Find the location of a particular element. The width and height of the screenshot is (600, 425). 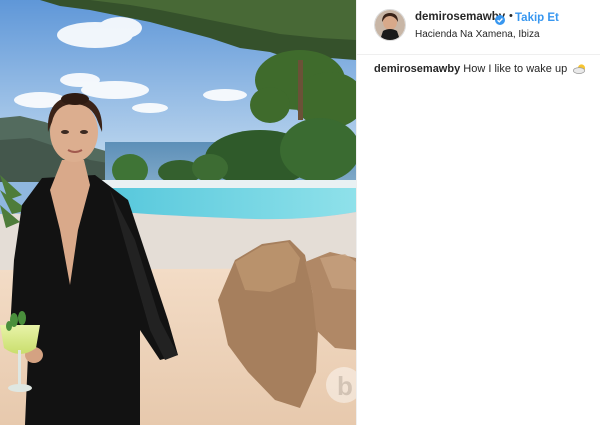

post-location: Hacienda Na Xamena, Ibiza is located at coordinates (477, 34).